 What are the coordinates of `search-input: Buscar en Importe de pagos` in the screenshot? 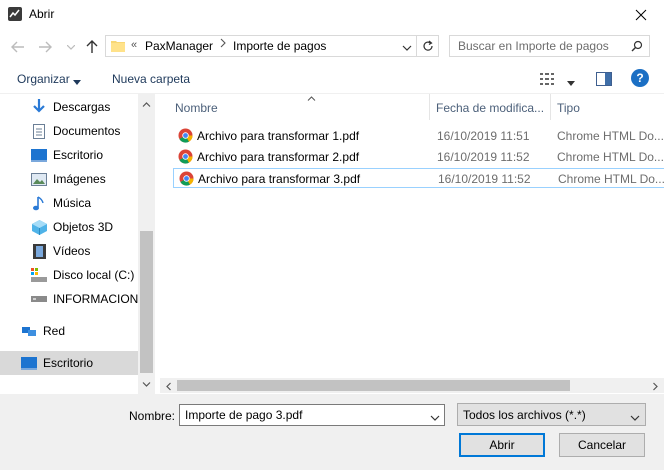 It's located at (549, 46).